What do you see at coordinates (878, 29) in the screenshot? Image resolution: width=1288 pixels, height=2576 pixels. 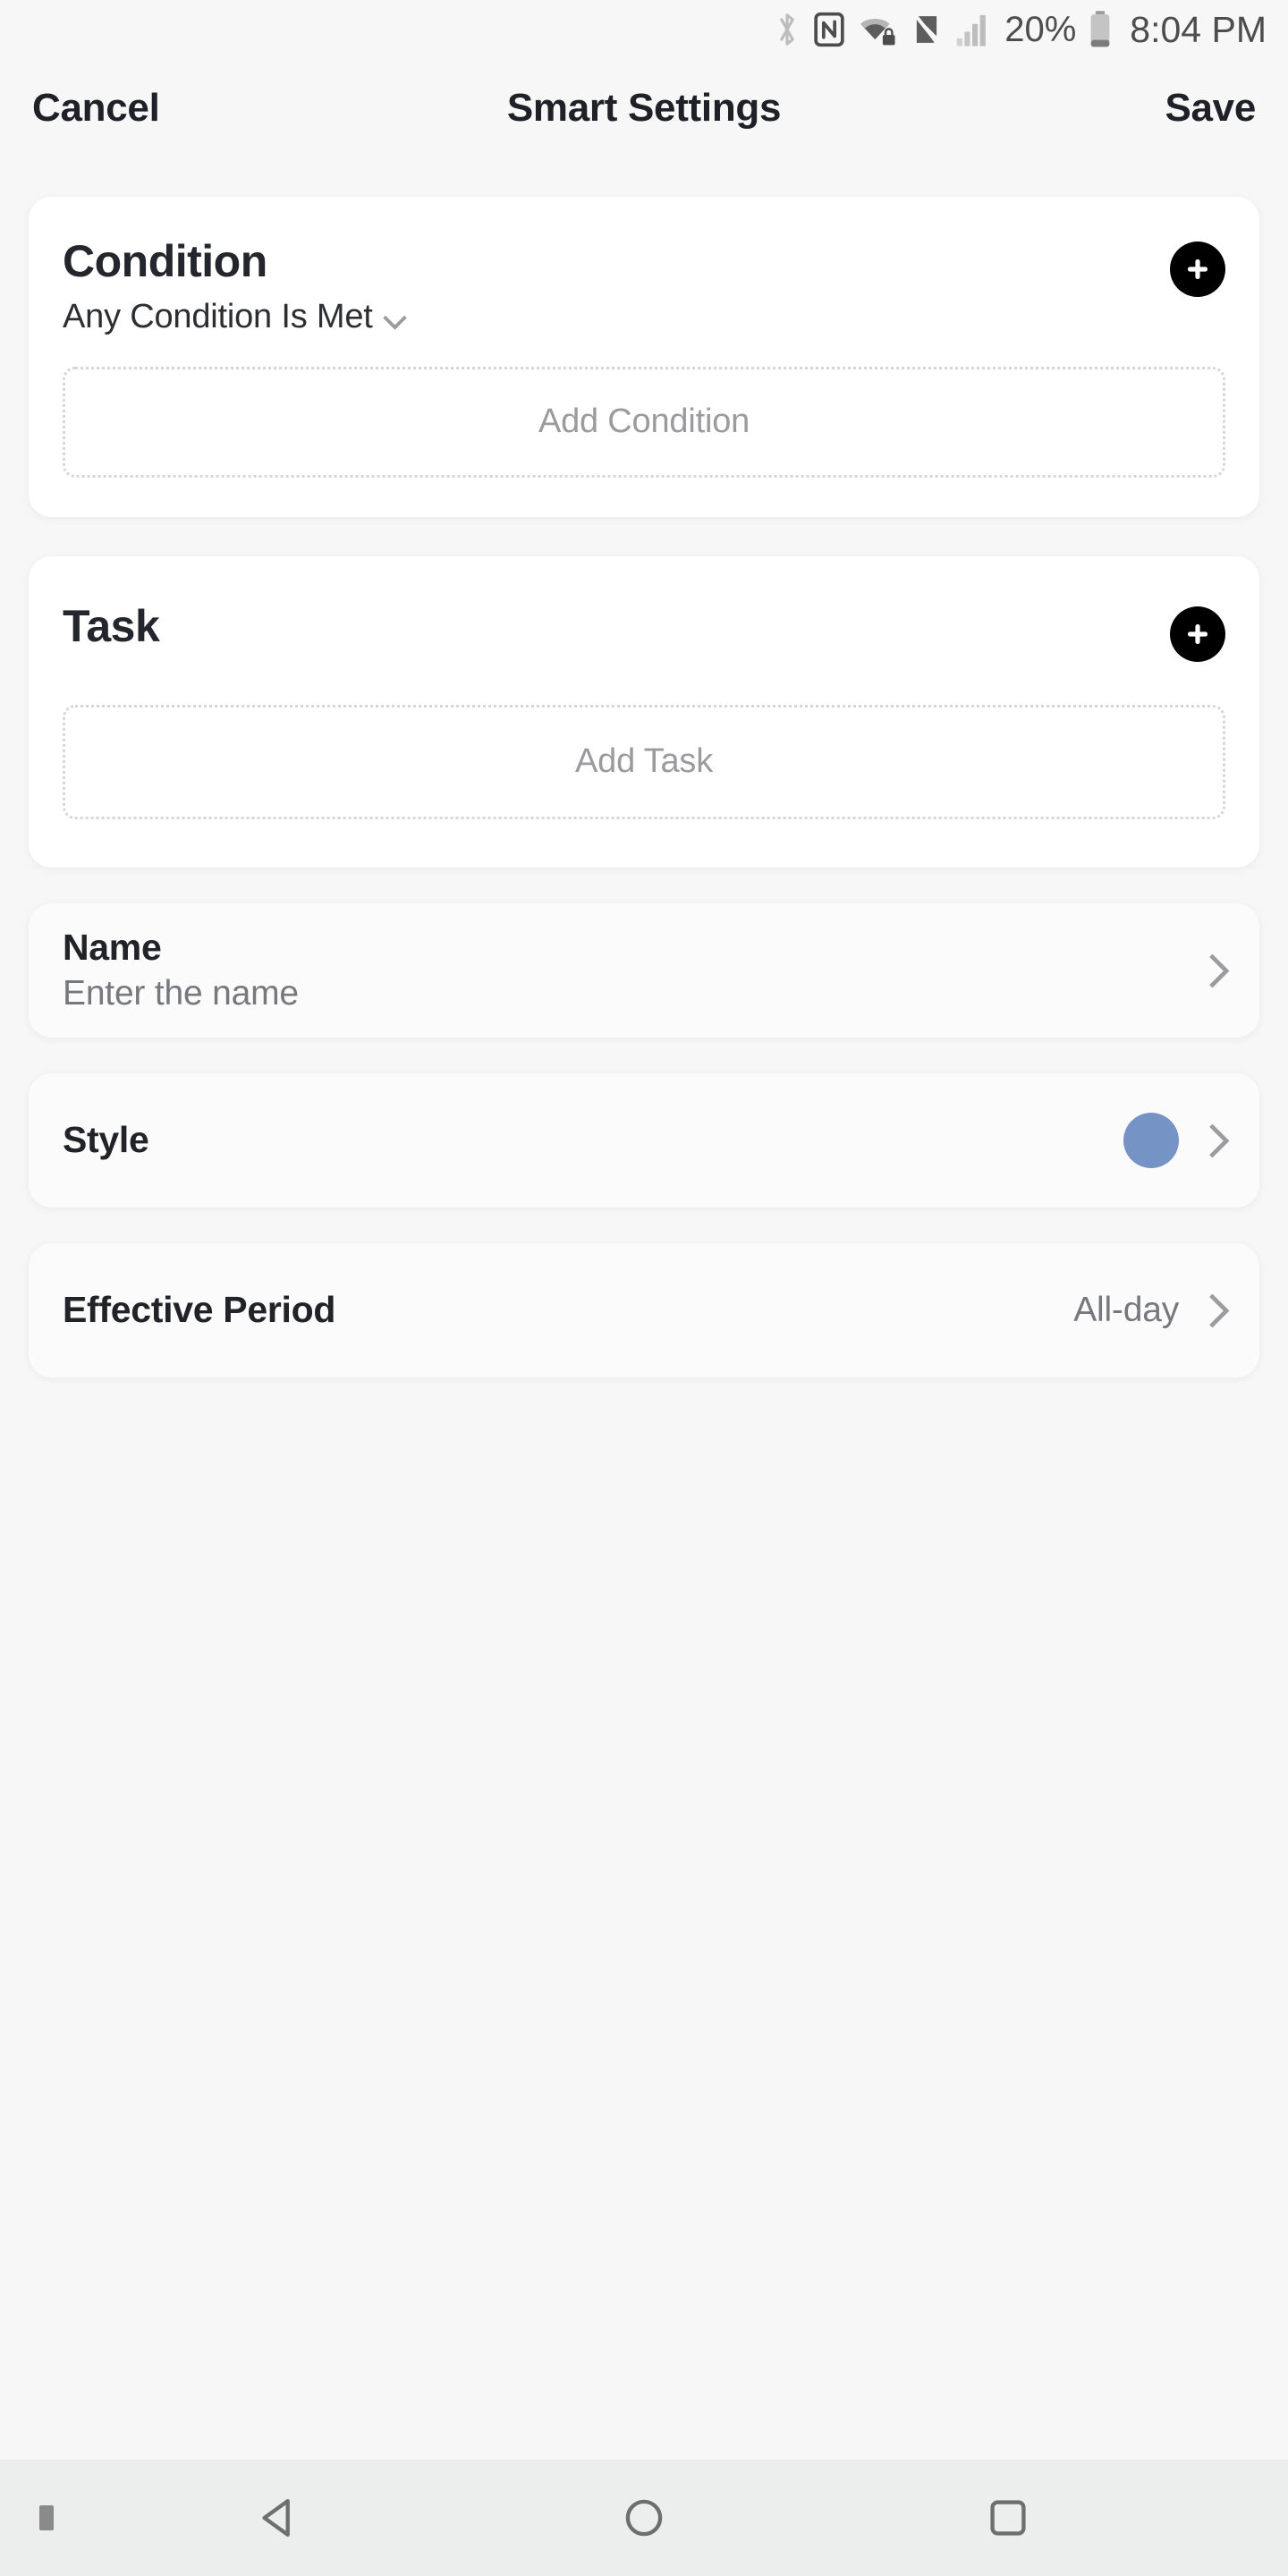 I see `wifi-lock-icon` at bounding box center [878, 29].